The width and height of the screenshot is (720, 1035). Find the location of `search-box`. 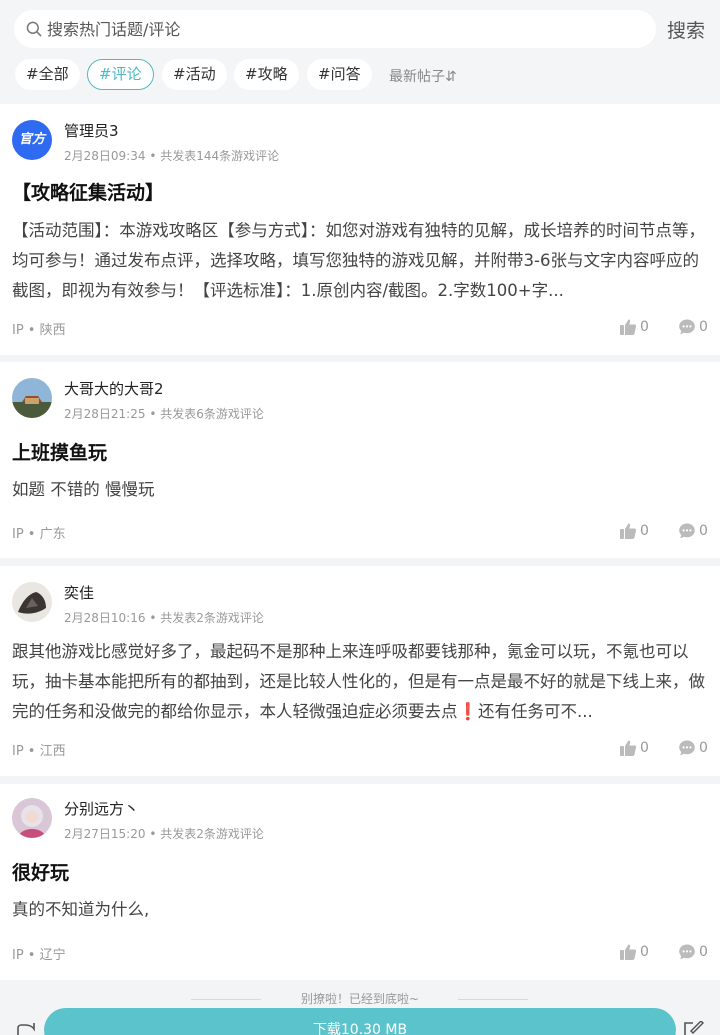

search-box is located at coordinates (335, 29).